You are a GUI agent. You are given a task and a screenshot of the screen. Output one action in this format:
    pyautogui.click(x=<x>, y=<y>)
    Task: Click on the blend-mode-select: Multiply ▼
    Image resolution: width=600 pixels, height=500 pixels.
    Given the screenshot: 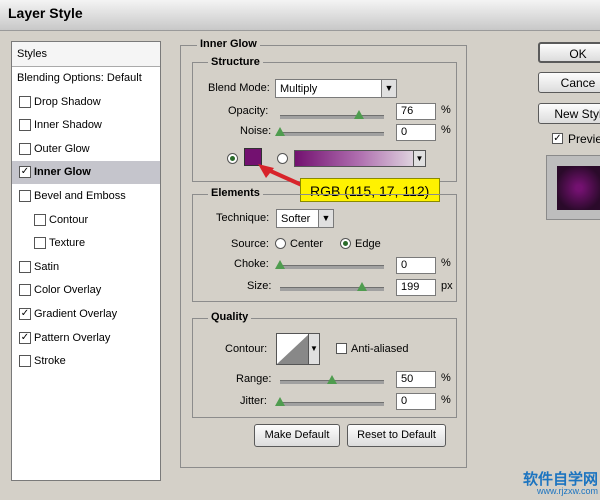 What is the action you would take?
    pyautogui.click(x=336, y=88)
    